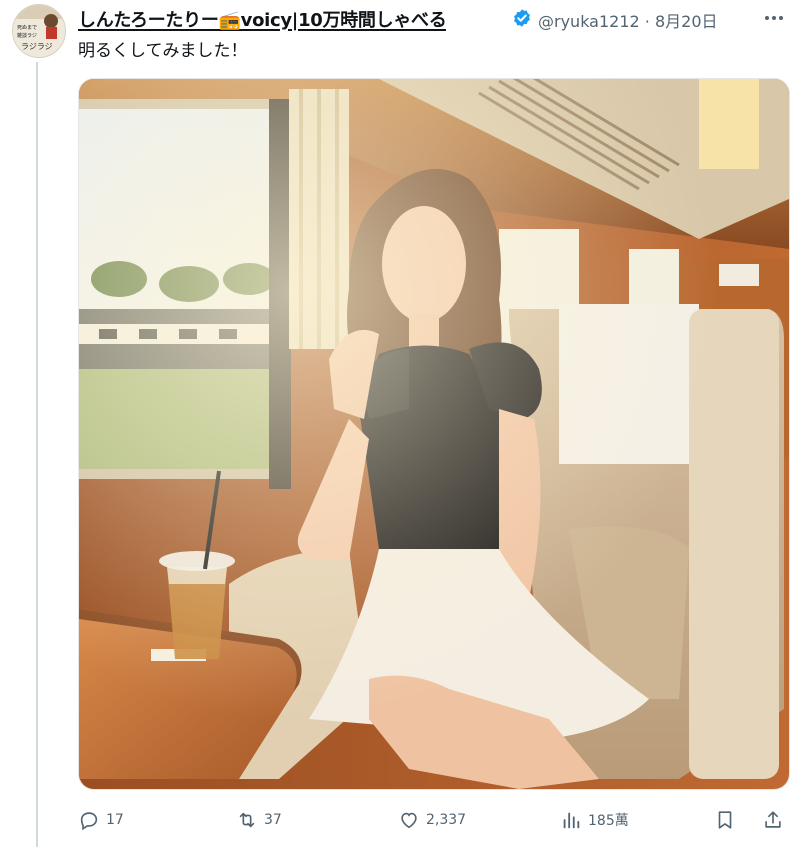 This screenshot has width=800, height=847. I want to click on avatar-line-1: 死ぬまで, so click(27, 28).